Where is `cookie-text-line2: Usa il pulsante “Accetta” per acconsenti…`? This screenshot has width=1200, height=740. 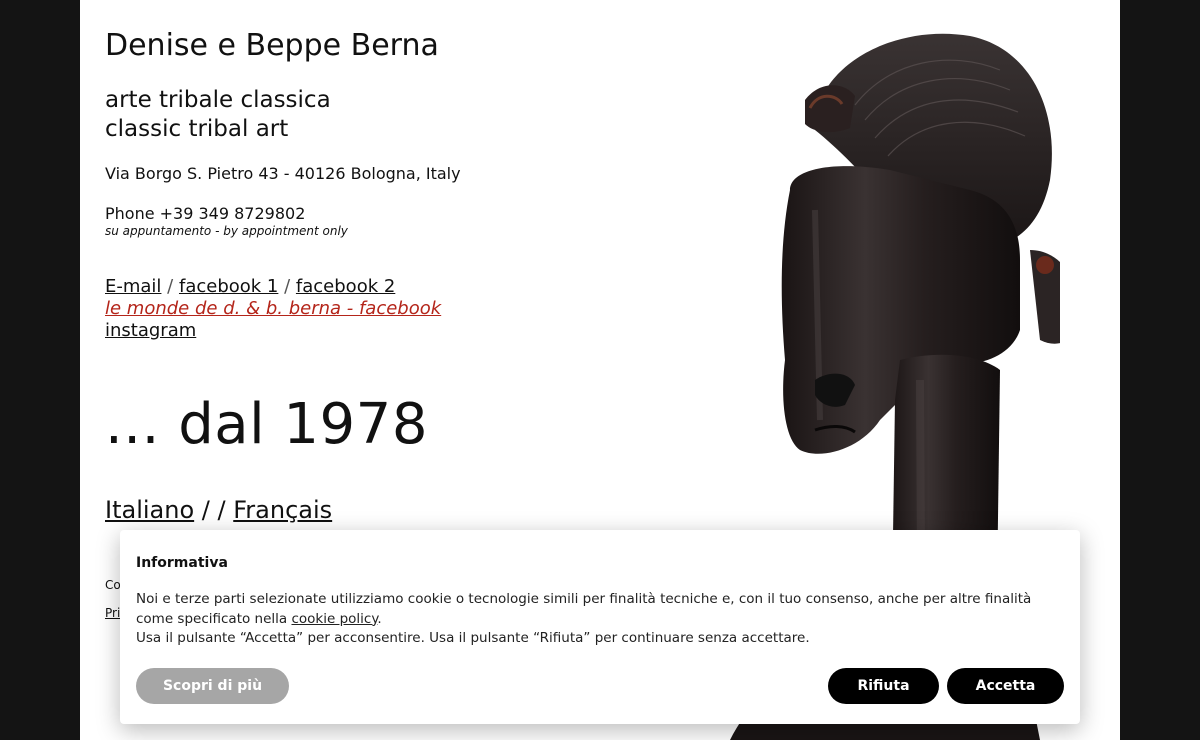
cookie-text-line2: Usa il pulsante “Accetta” per acconsenti… is located at coordinates (473, 638).